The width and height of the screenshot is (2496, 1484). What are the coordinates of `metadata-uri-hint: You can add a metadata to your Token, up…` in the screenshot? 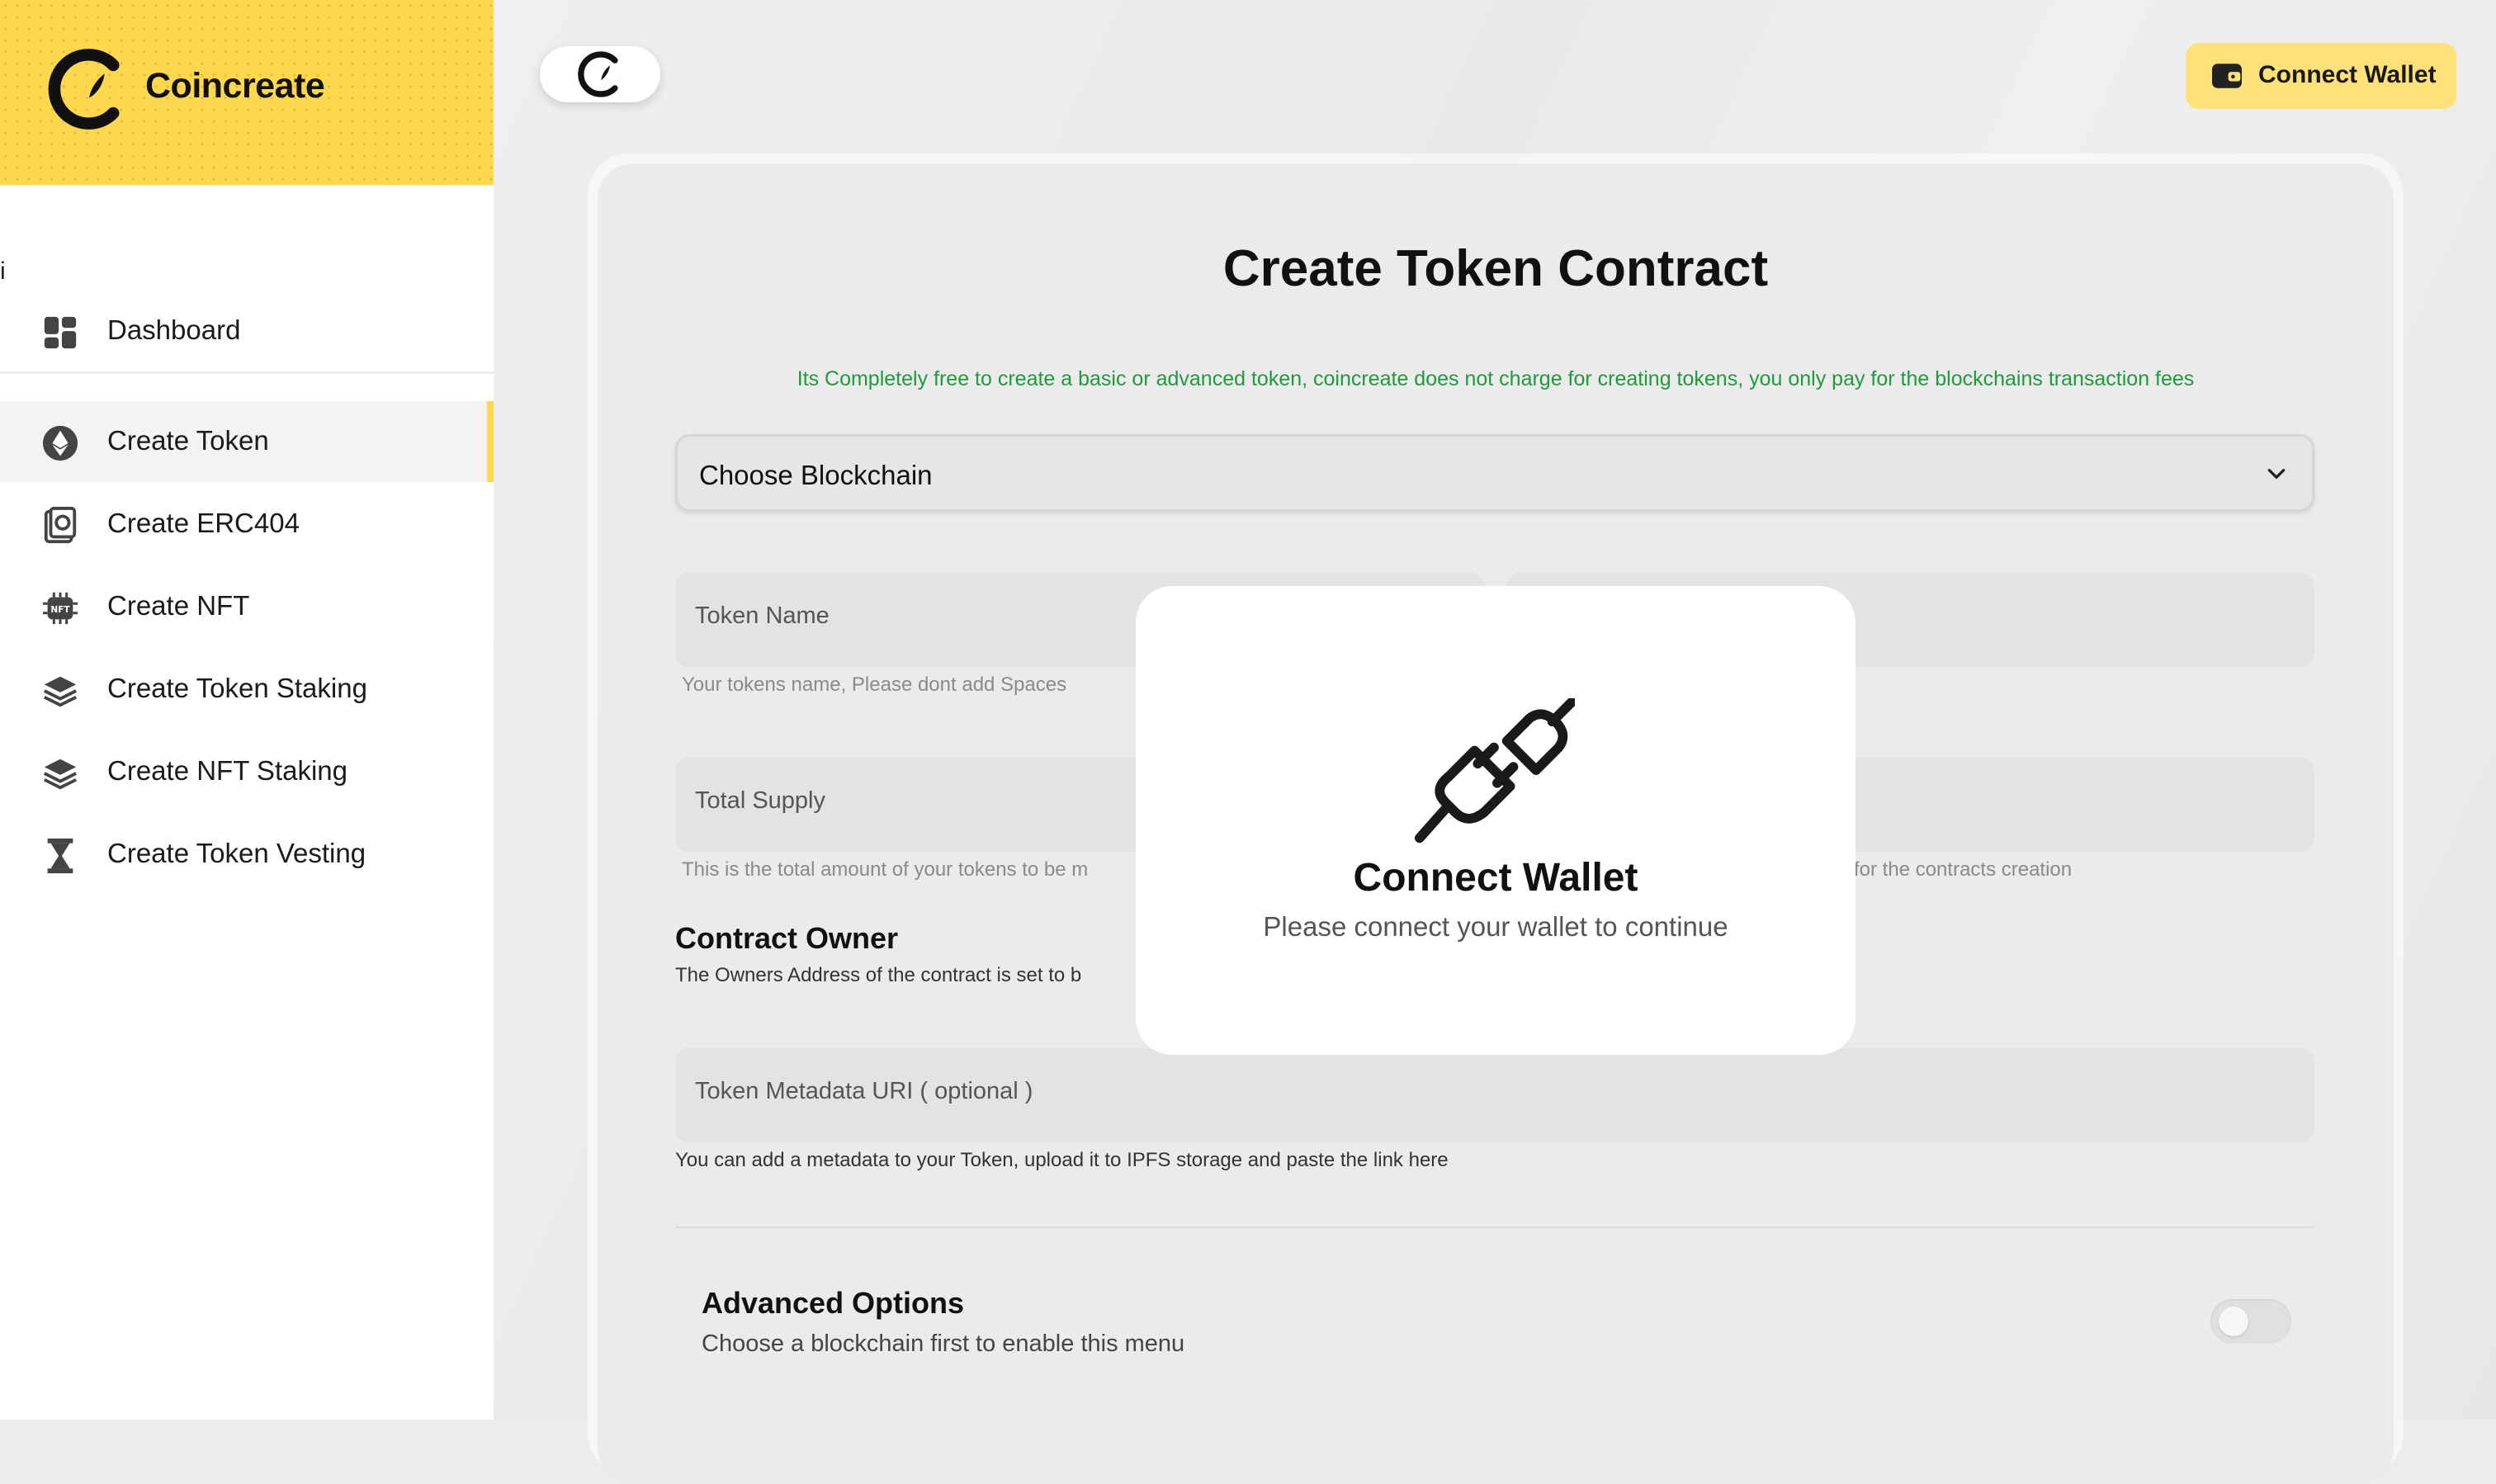 It's located at (1062, 1160).